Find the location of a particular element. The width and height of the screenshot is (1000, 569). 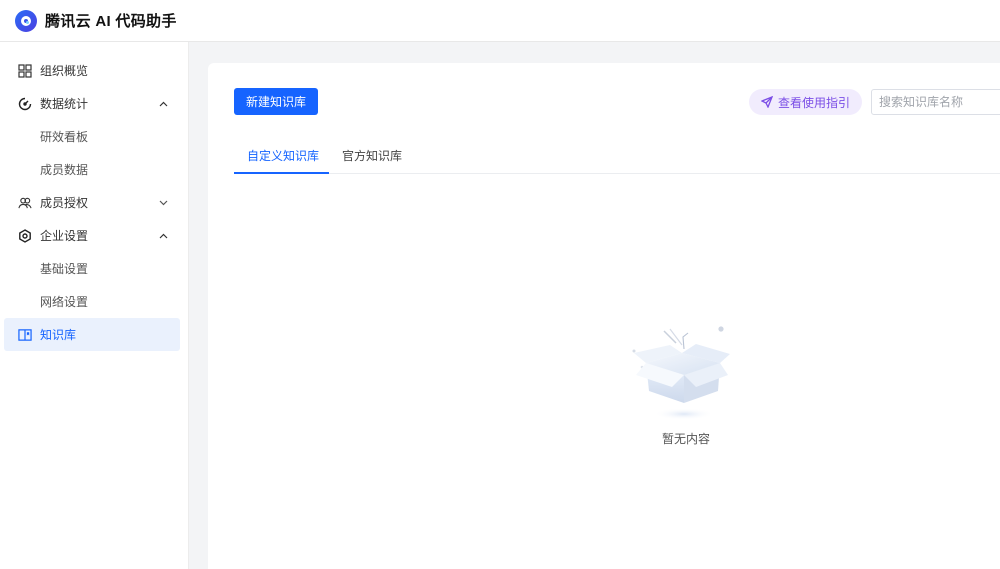

sidebar-item-label: 基础设置 is located at coordinates (64, 269).